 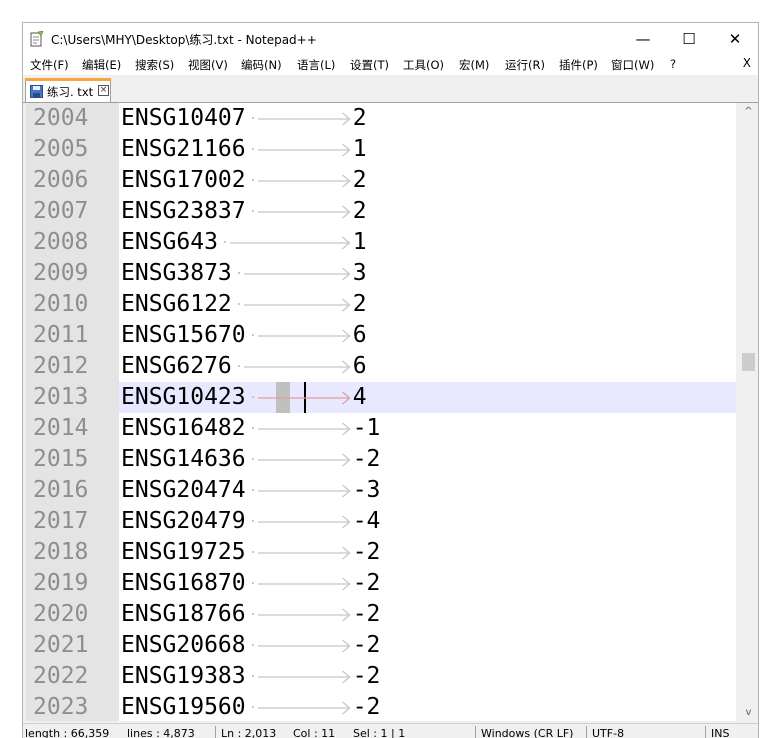 What do you see at coordinates (381, 118) in the screenshot?
I see `editor-line: 2004 ENSG10407 2` at bounding box center [381, 118].